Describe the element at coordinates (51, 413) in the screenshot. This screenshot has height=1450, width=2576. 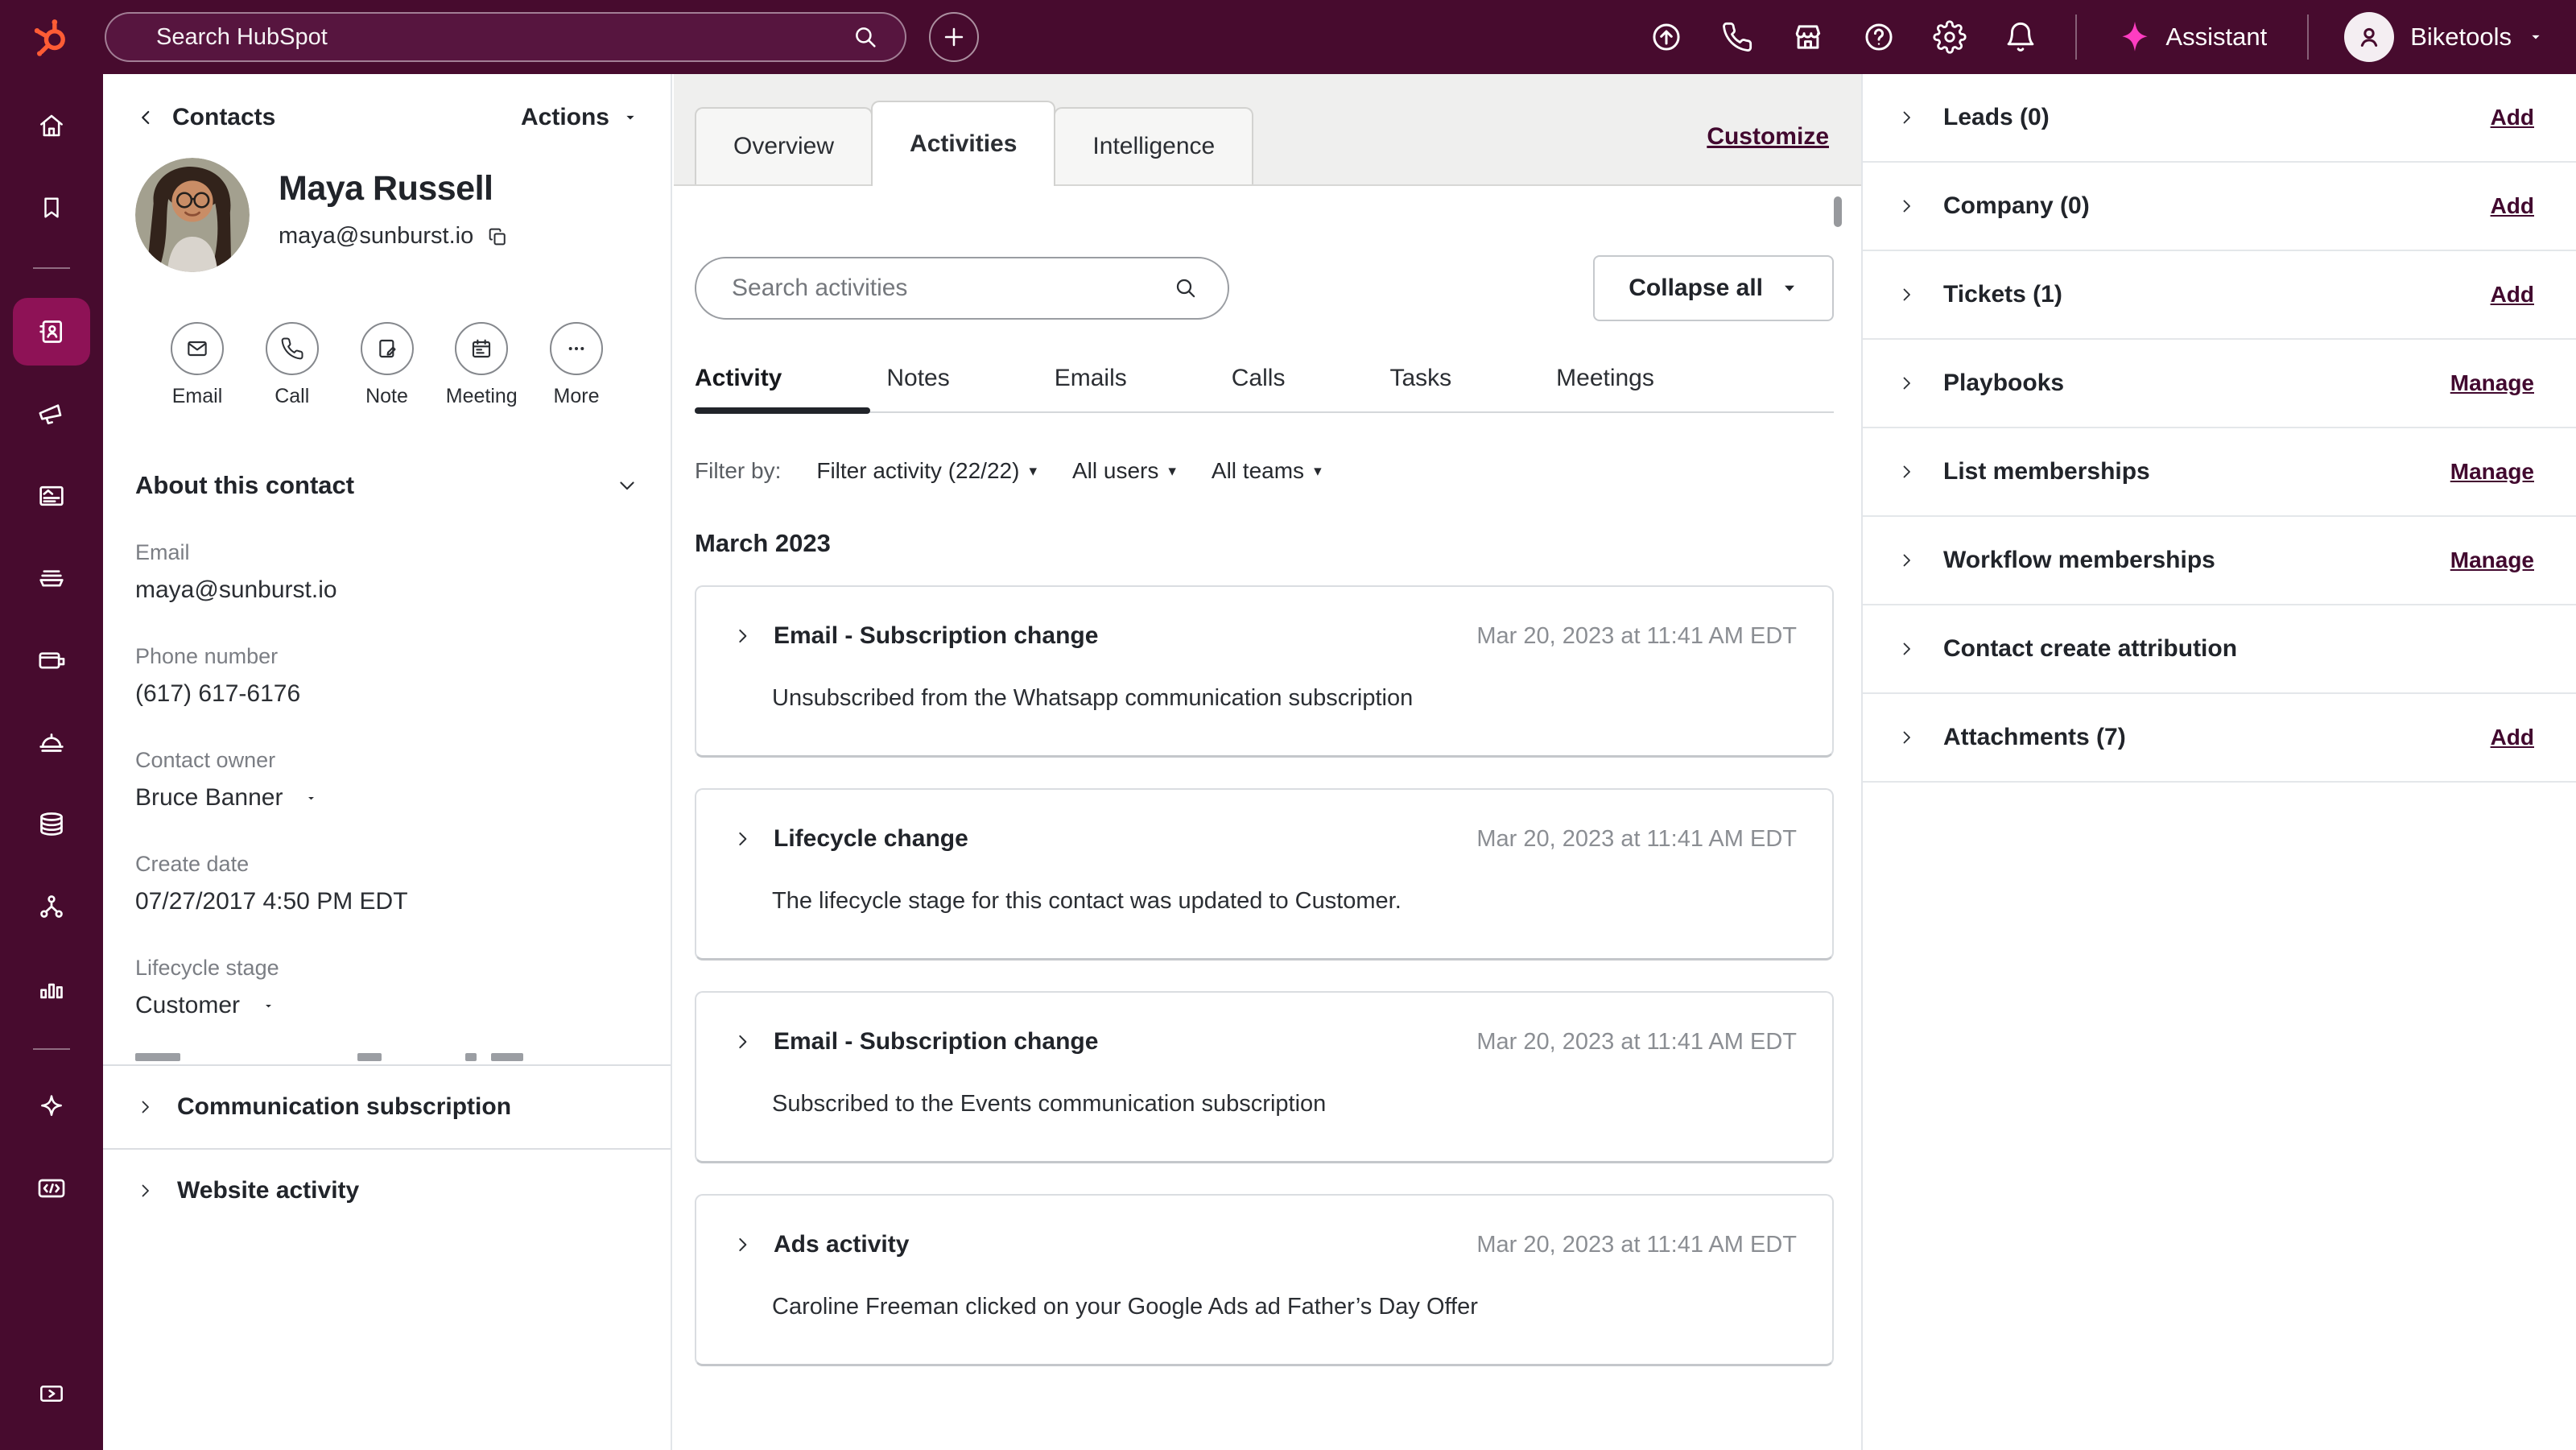
I see `marketing-icon` at that location.